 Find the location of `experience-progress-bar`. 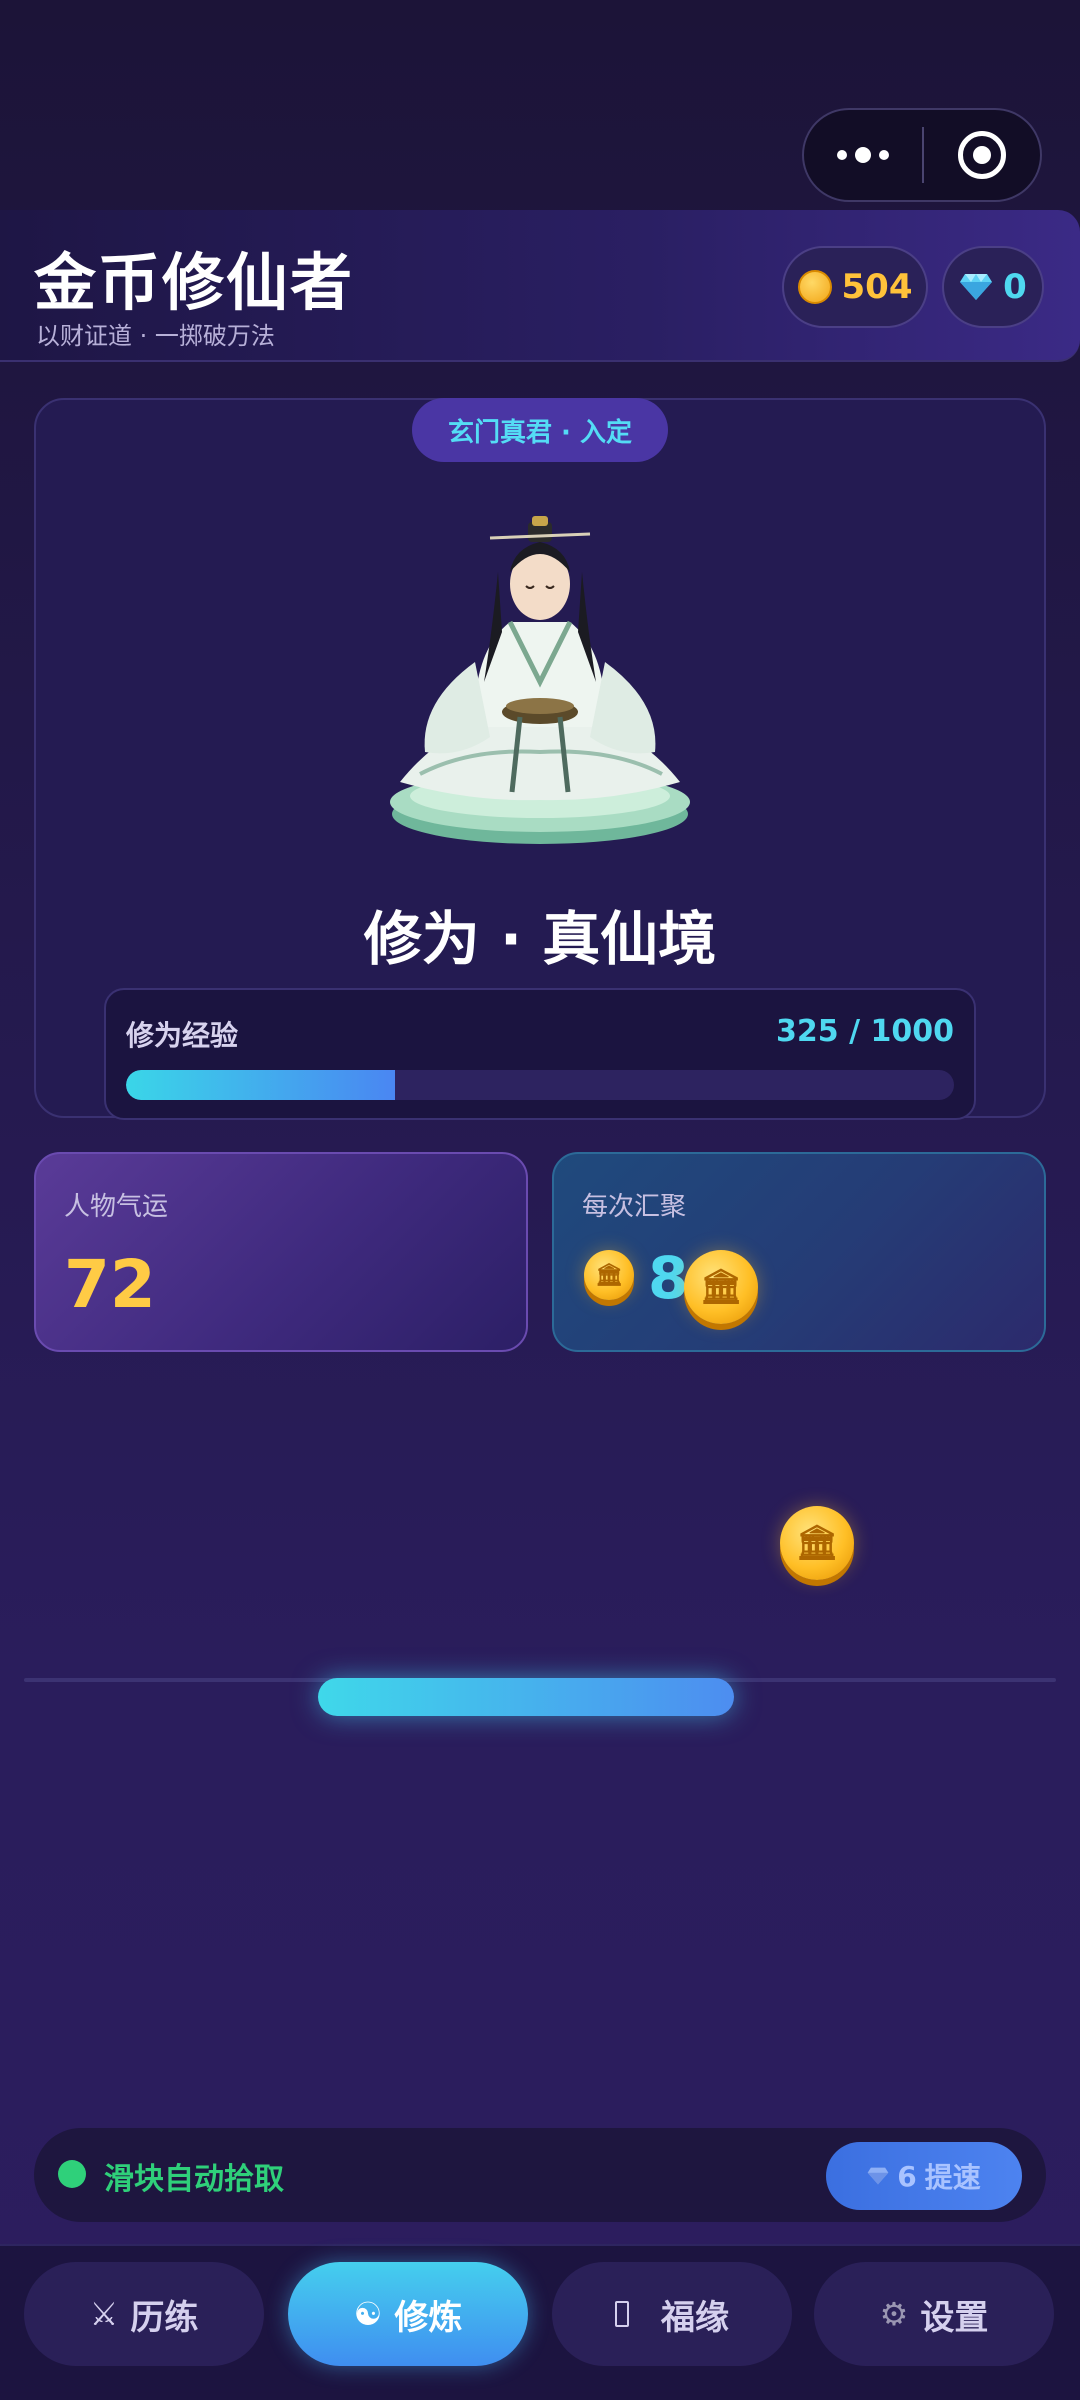

experience-progress-bar is located at coordinates (540, 1085).